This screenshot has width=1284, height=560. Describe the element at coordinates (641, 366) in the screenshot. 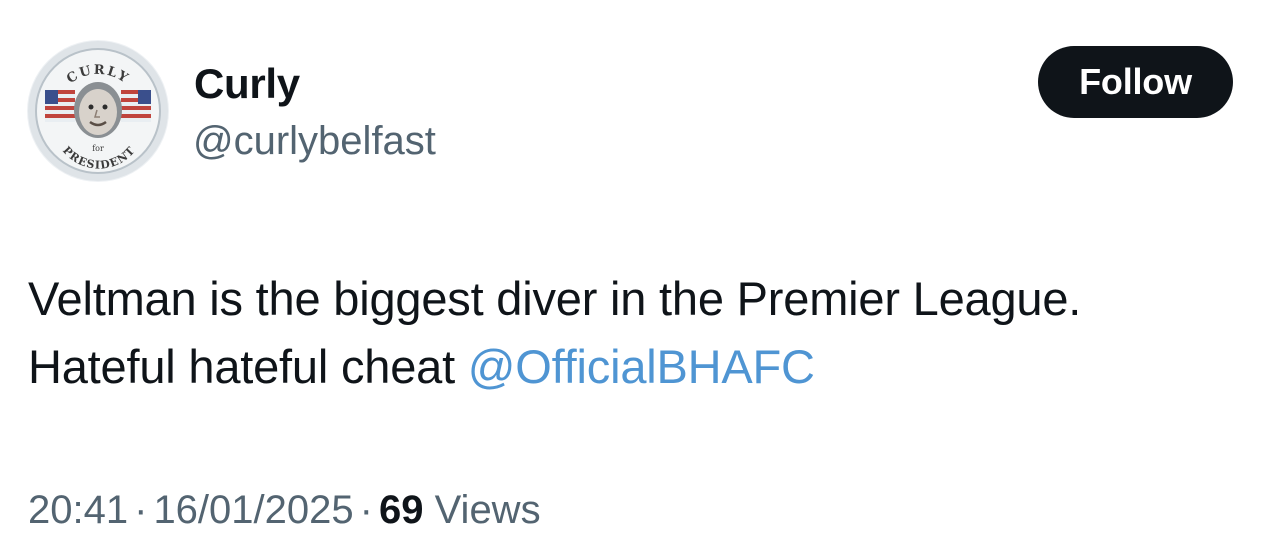

I see `mention-link: @OfficialBHAFC` at that location.